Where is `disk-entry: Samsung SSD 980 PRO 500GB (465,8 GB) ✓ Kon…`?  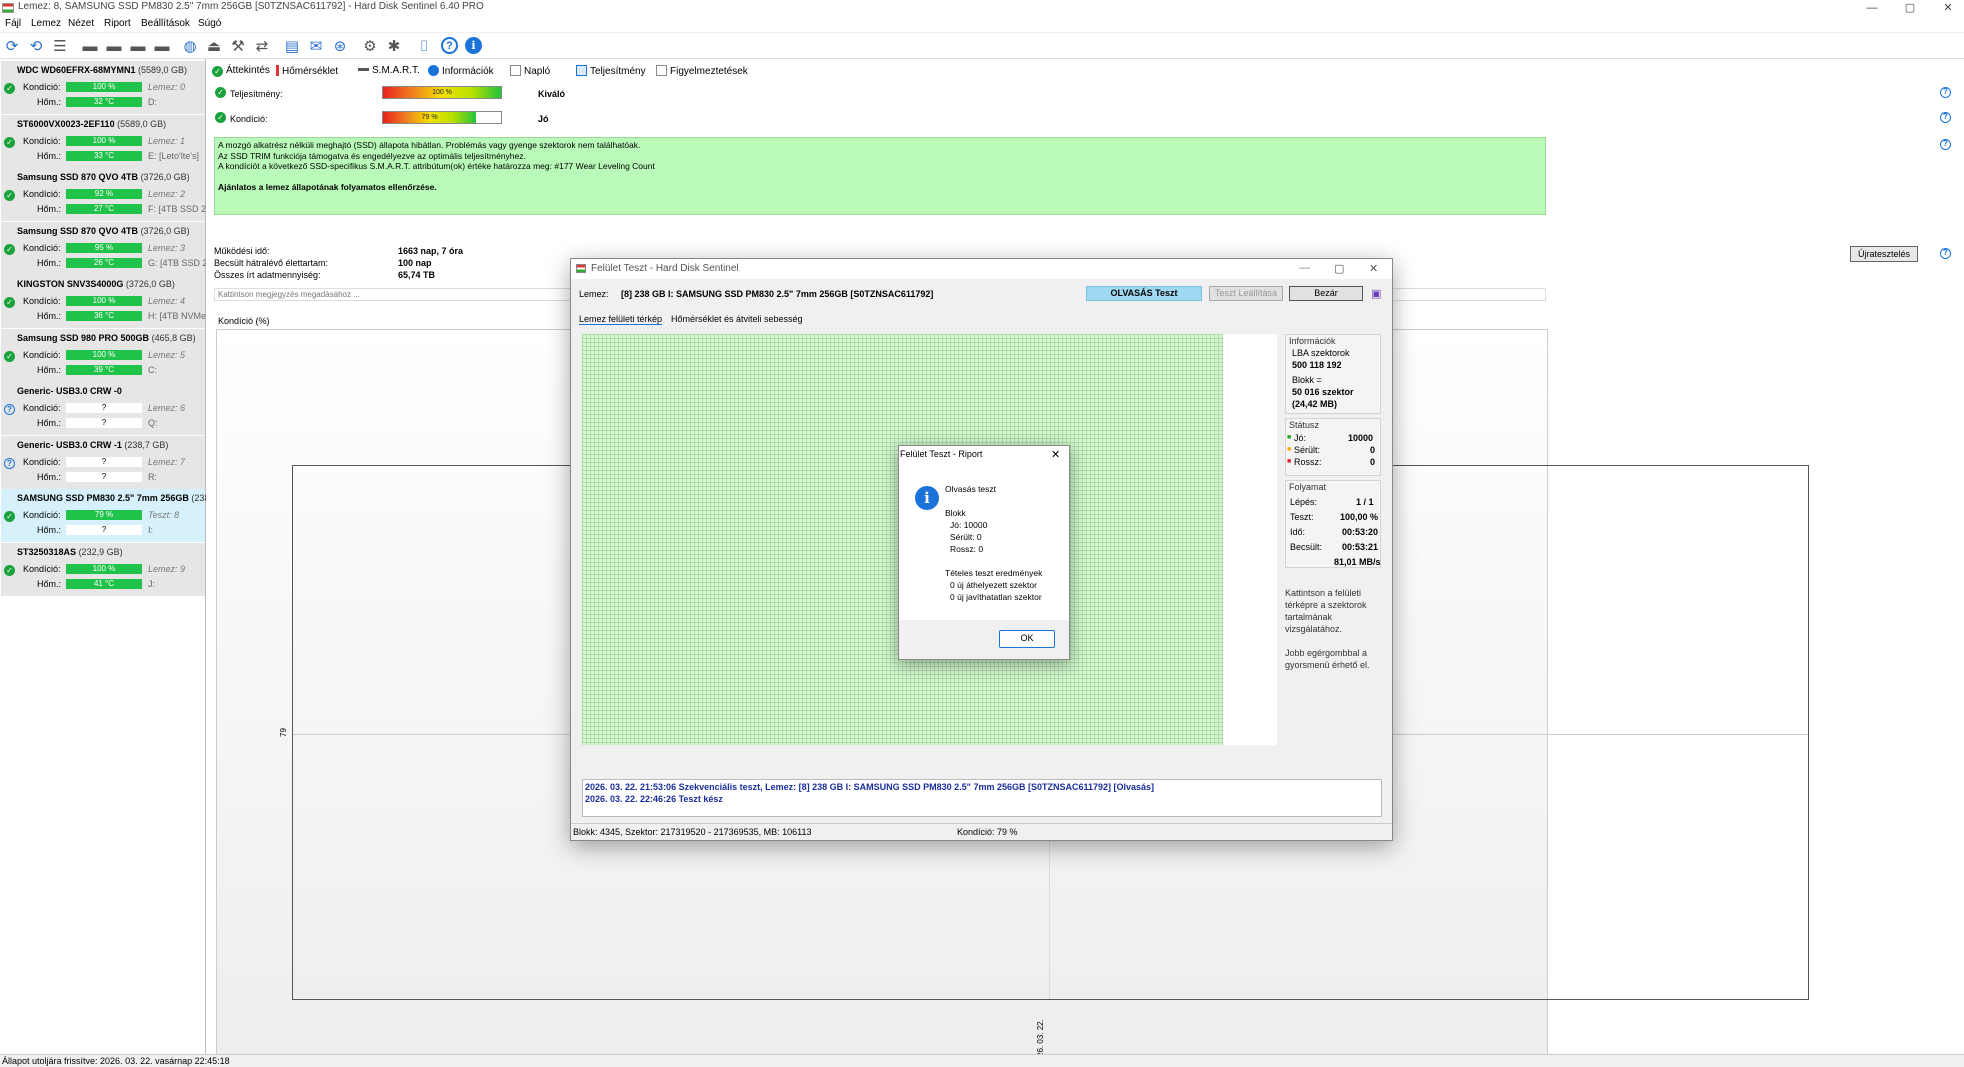 disk-entry: Samsung SSD 980 PRO 500GB (465,8 GB) ✓ Kon… is located at coordinates (103, 355).